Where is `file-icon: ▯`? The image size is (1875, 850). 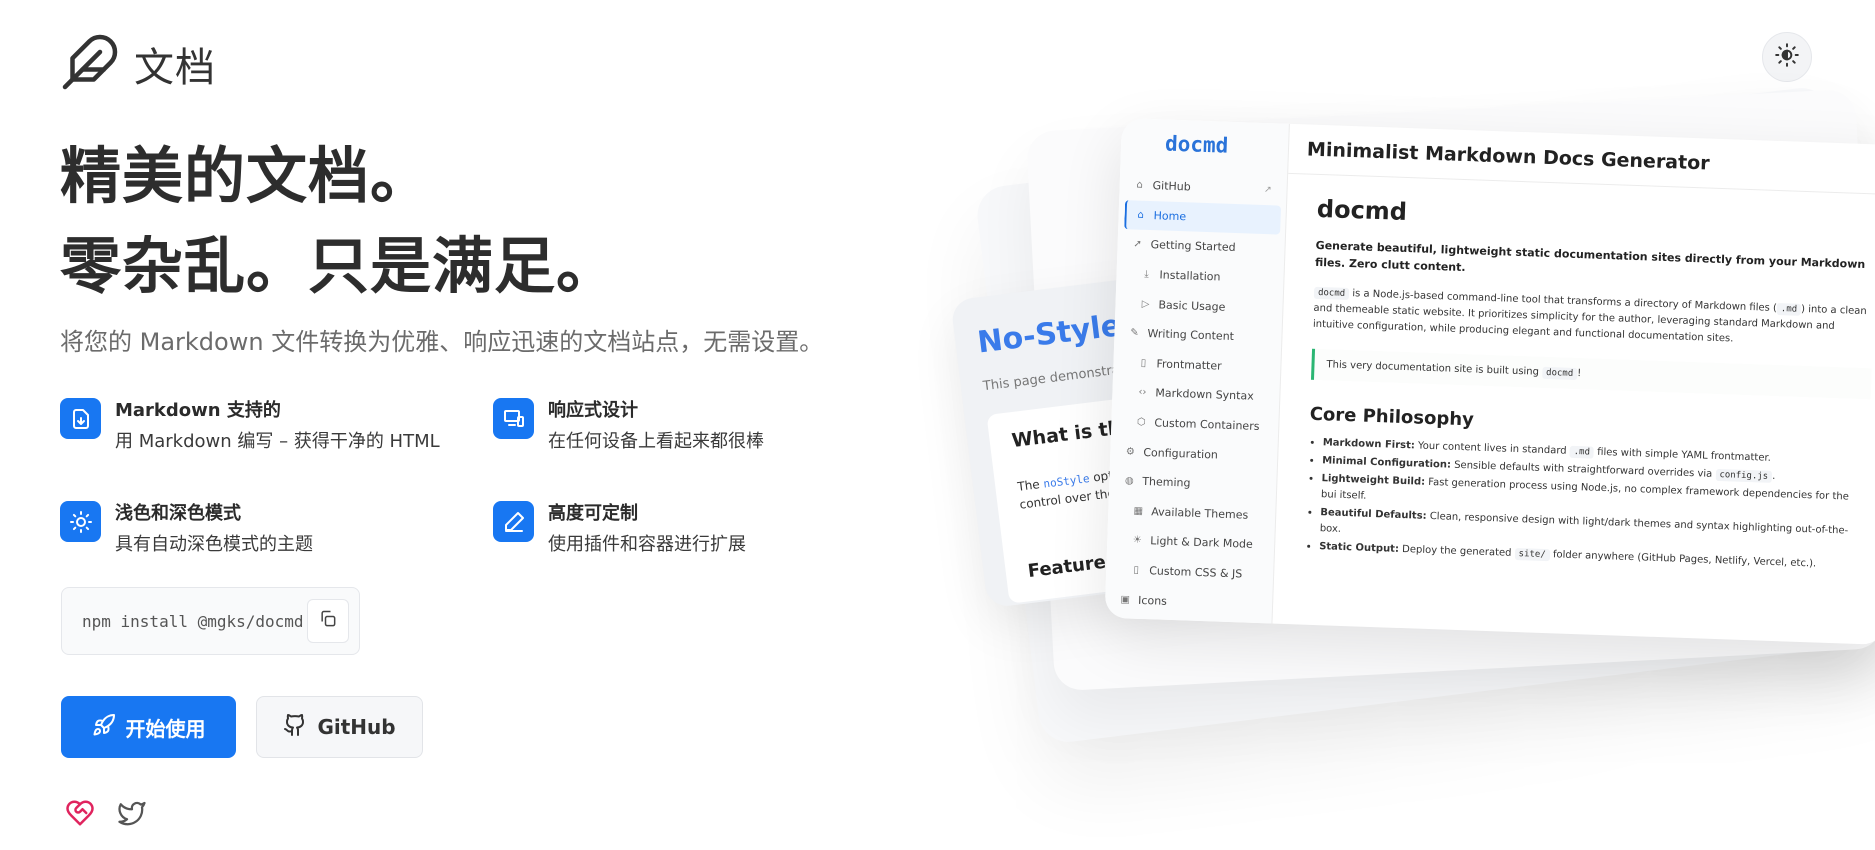 file-icon: ▯ is located at coordinates (1143, 363).